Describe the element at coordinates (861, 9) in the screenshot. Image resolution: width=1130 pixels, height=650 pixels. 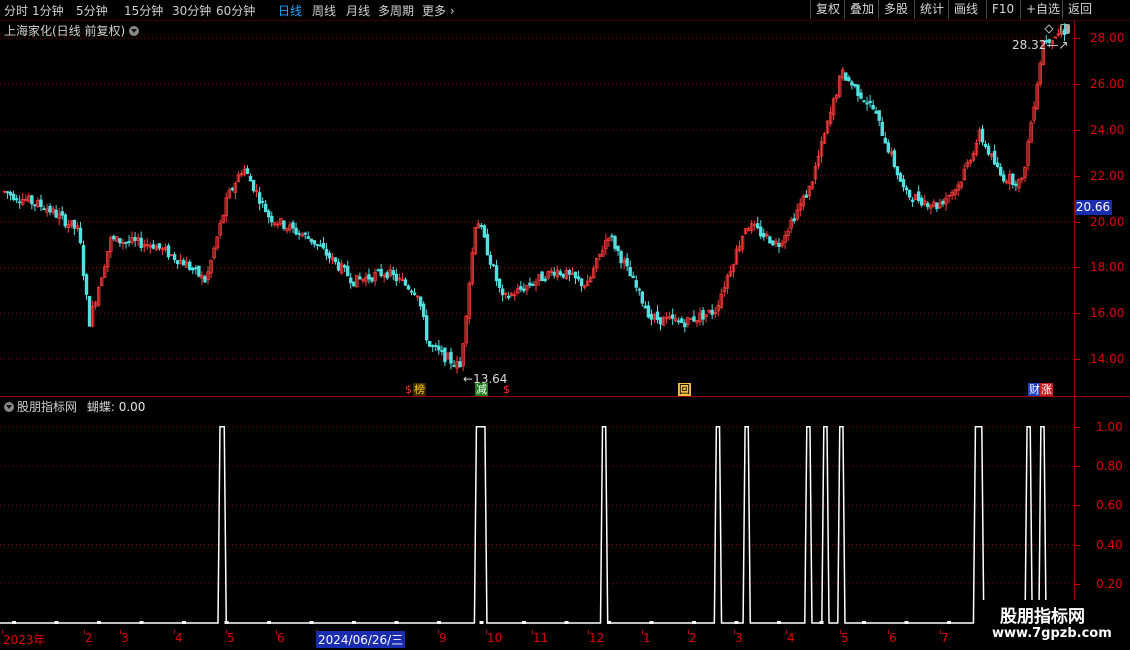
I see `toolbar-button-1: 叠加` at that location.